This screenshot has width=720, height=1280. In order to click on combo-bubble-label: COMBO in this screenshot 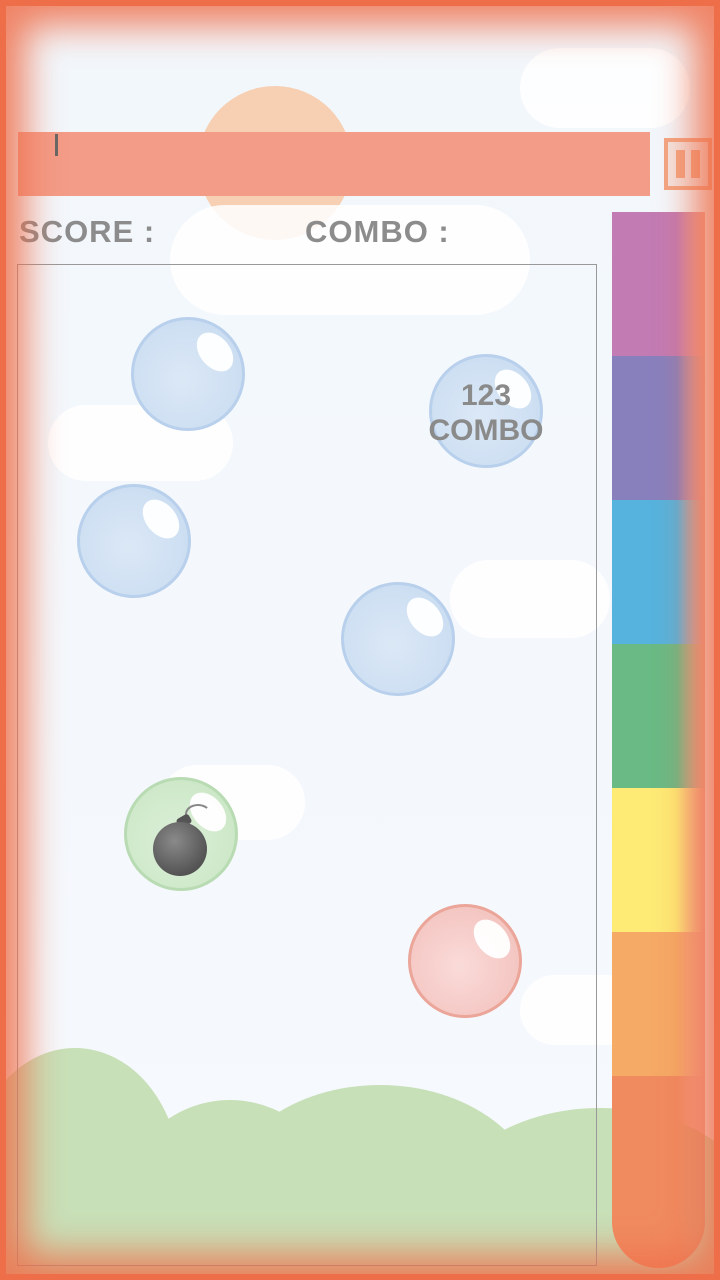, I will do `click(486, 430)`.